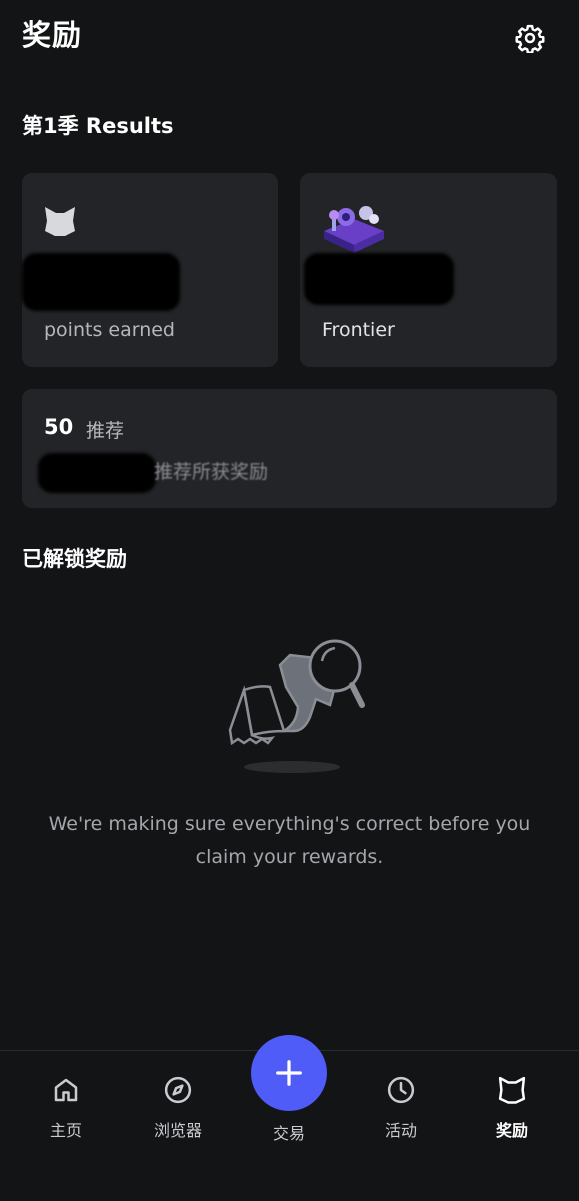 This screenshot has width=579, height=1201. I want to click on nav-item-browser: 浏览器, so click(178, 1108).